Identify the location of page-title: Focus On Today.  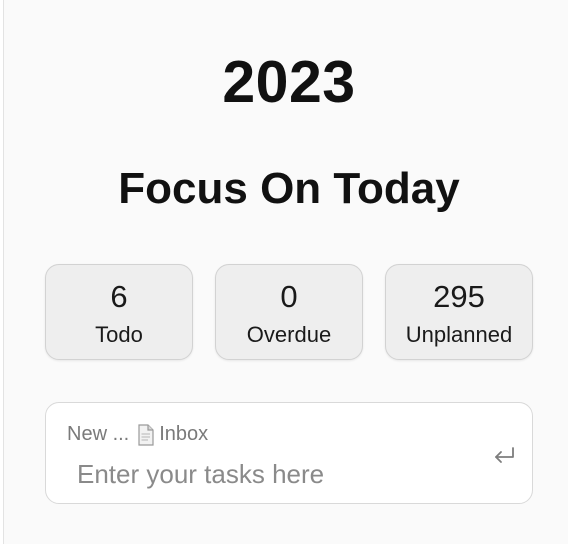
(289, 188).